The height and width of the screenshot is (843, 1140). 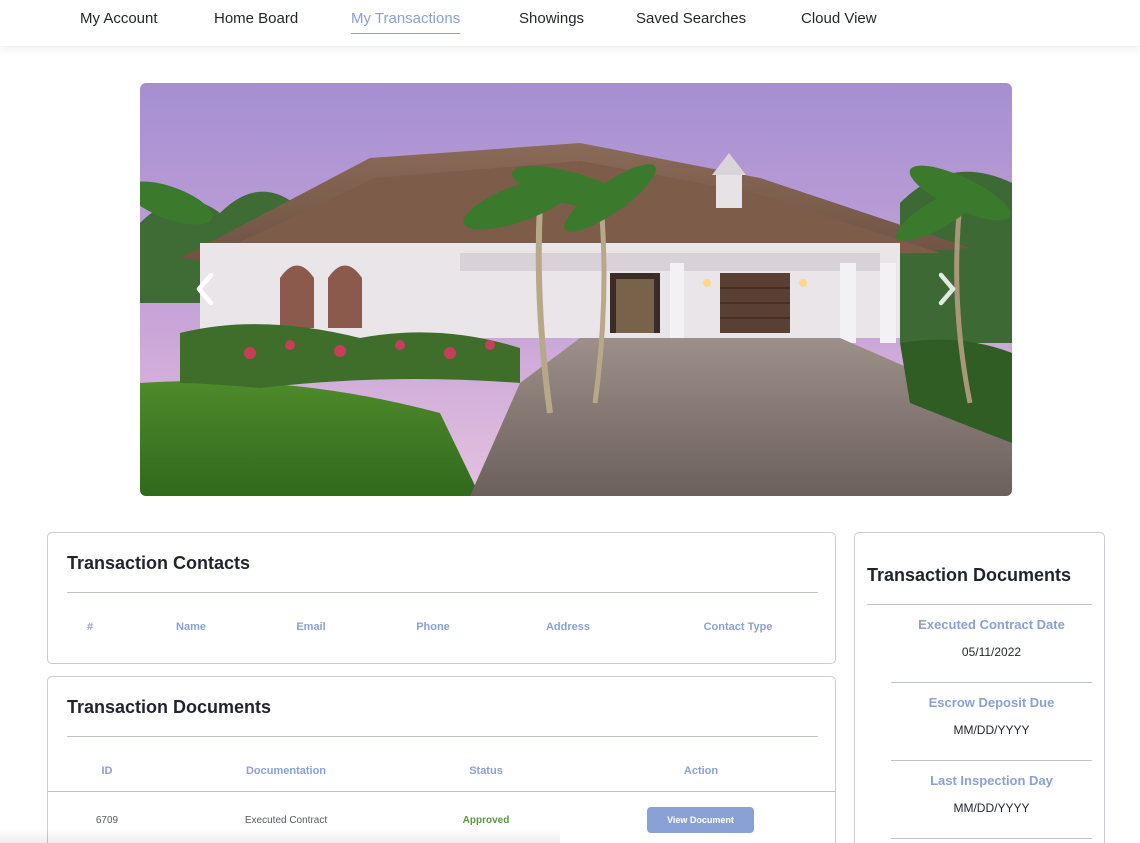 I want to click on carousel-next-button, so click(x=947, y=289).